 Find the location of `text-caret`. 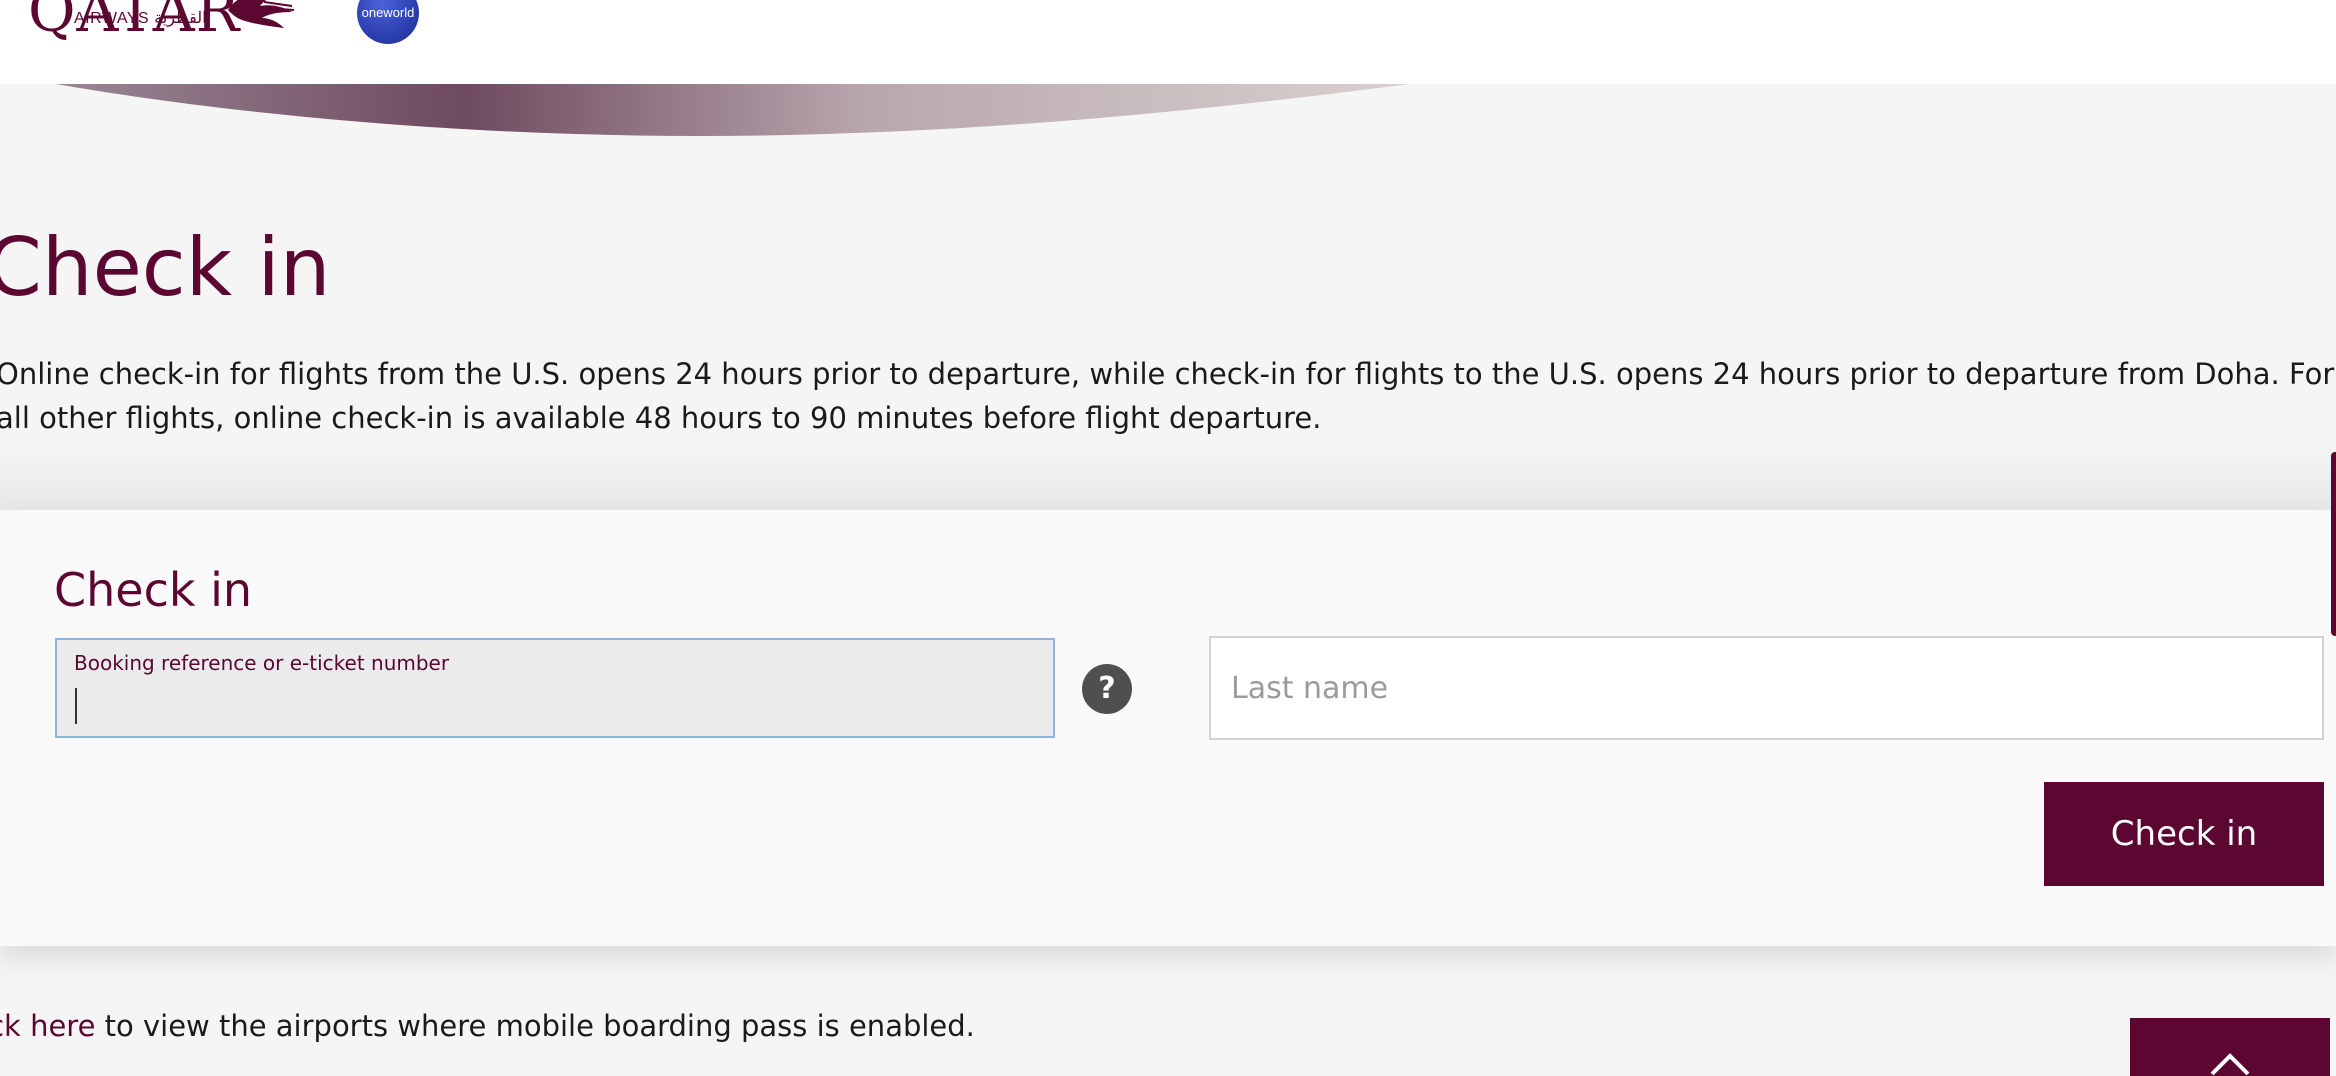

text-caret is located at coordinates (76, 706).